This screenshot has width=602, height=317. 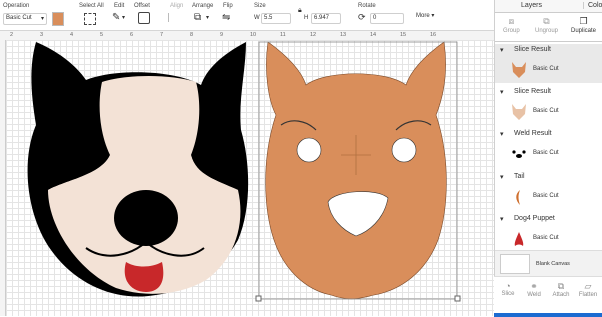 What do you see at coordinates (226, 17) in the screenshot?
I see `flip-icon: ⇋` at bounding box center [226, 17].